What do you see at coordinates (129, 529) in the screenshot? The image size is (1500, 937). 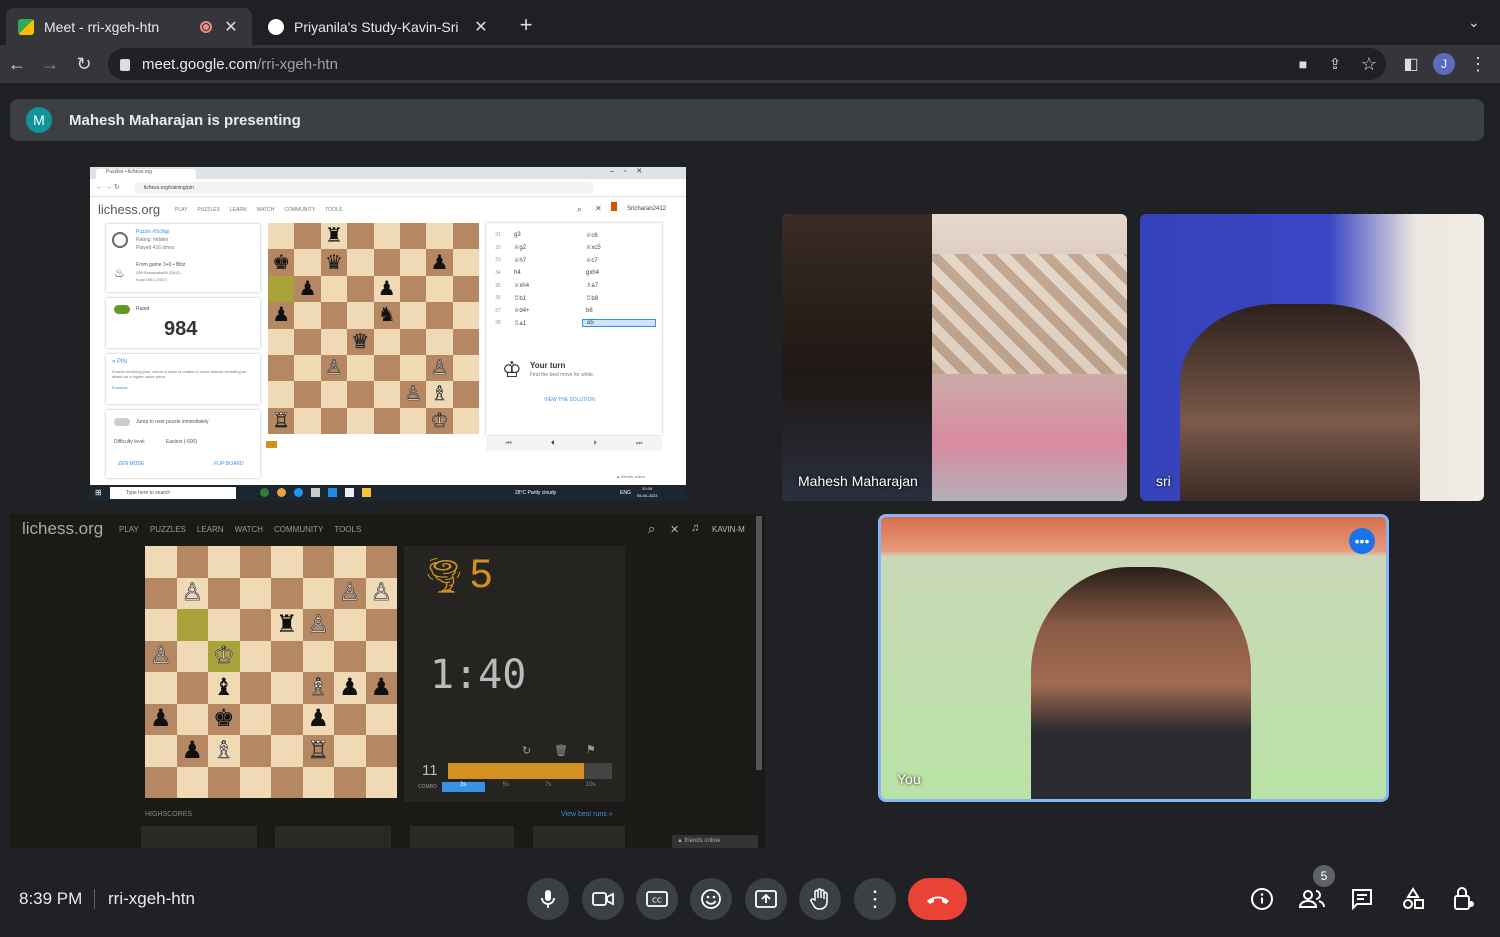 I see `nav-play: PLAY` at bounding box center [129, 529].